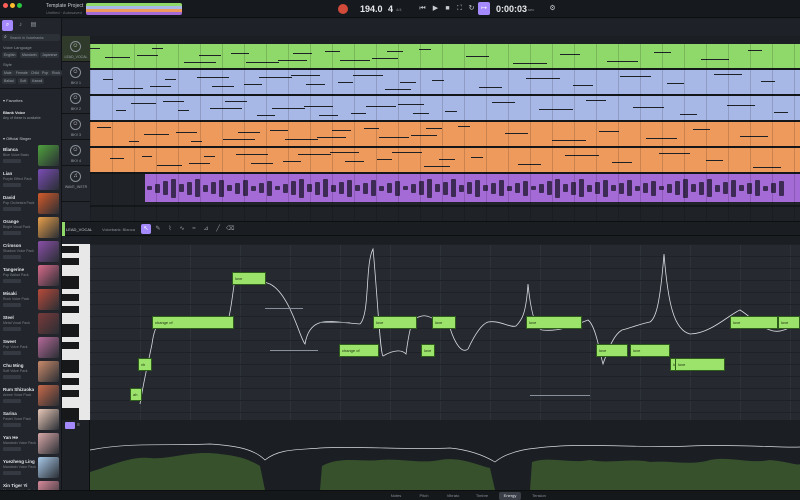 Image resolution: width=800 pixels, height=500 pixels. Describe the element at coordinates (7, 25) in the screenshot. I see `singers-tab: ⌕` at that location.